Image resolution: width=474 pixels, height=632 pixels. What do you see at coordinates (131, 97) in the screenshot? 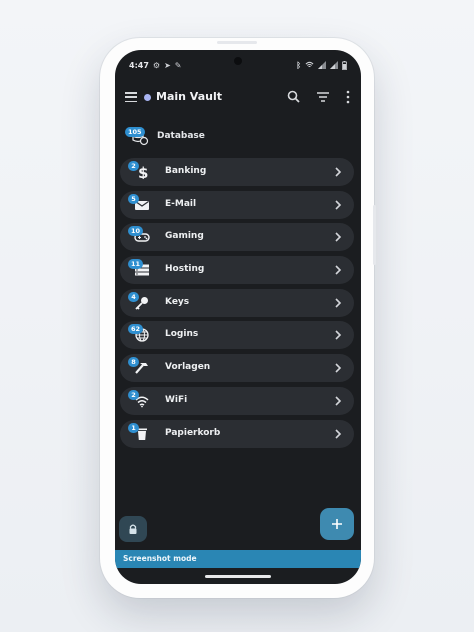
I see `menu-icon` at bounding box center [131, 97].